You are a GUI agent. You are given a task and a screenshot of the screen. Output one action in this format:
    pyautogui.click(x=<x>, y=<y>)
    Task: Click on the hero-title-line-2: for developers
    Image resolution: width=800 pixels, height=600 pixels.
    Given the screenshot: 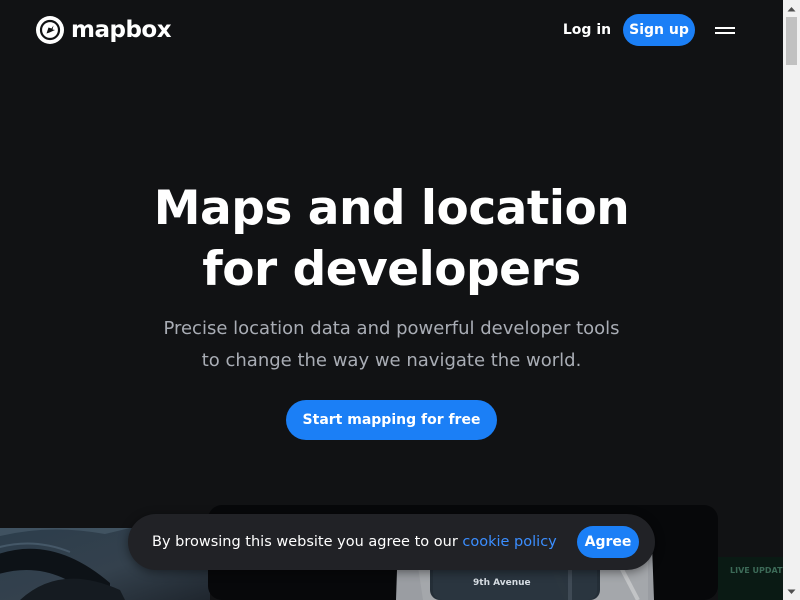 What is the action you would take?
    pyautogui.click(x=391, y=269)
    